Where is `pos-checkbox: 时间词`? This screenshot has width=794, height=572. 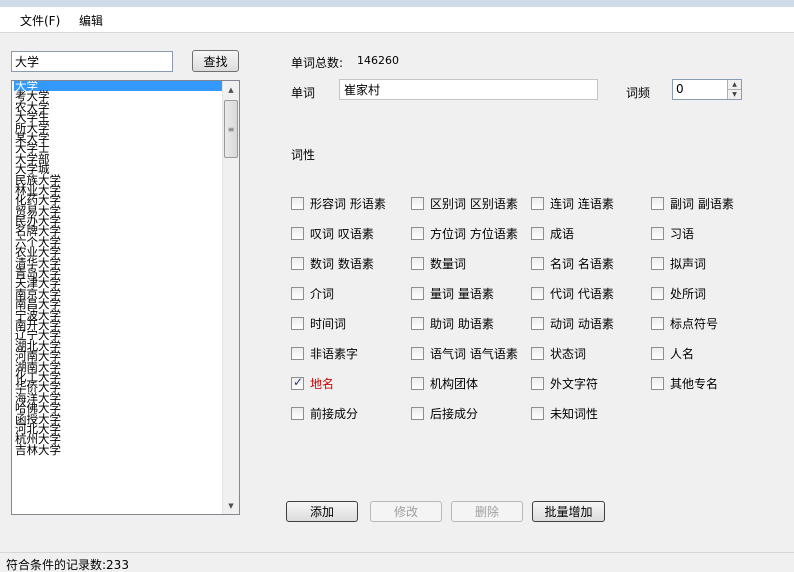 pos-checkbox: 时间词 is located at coordinates (318, 323).